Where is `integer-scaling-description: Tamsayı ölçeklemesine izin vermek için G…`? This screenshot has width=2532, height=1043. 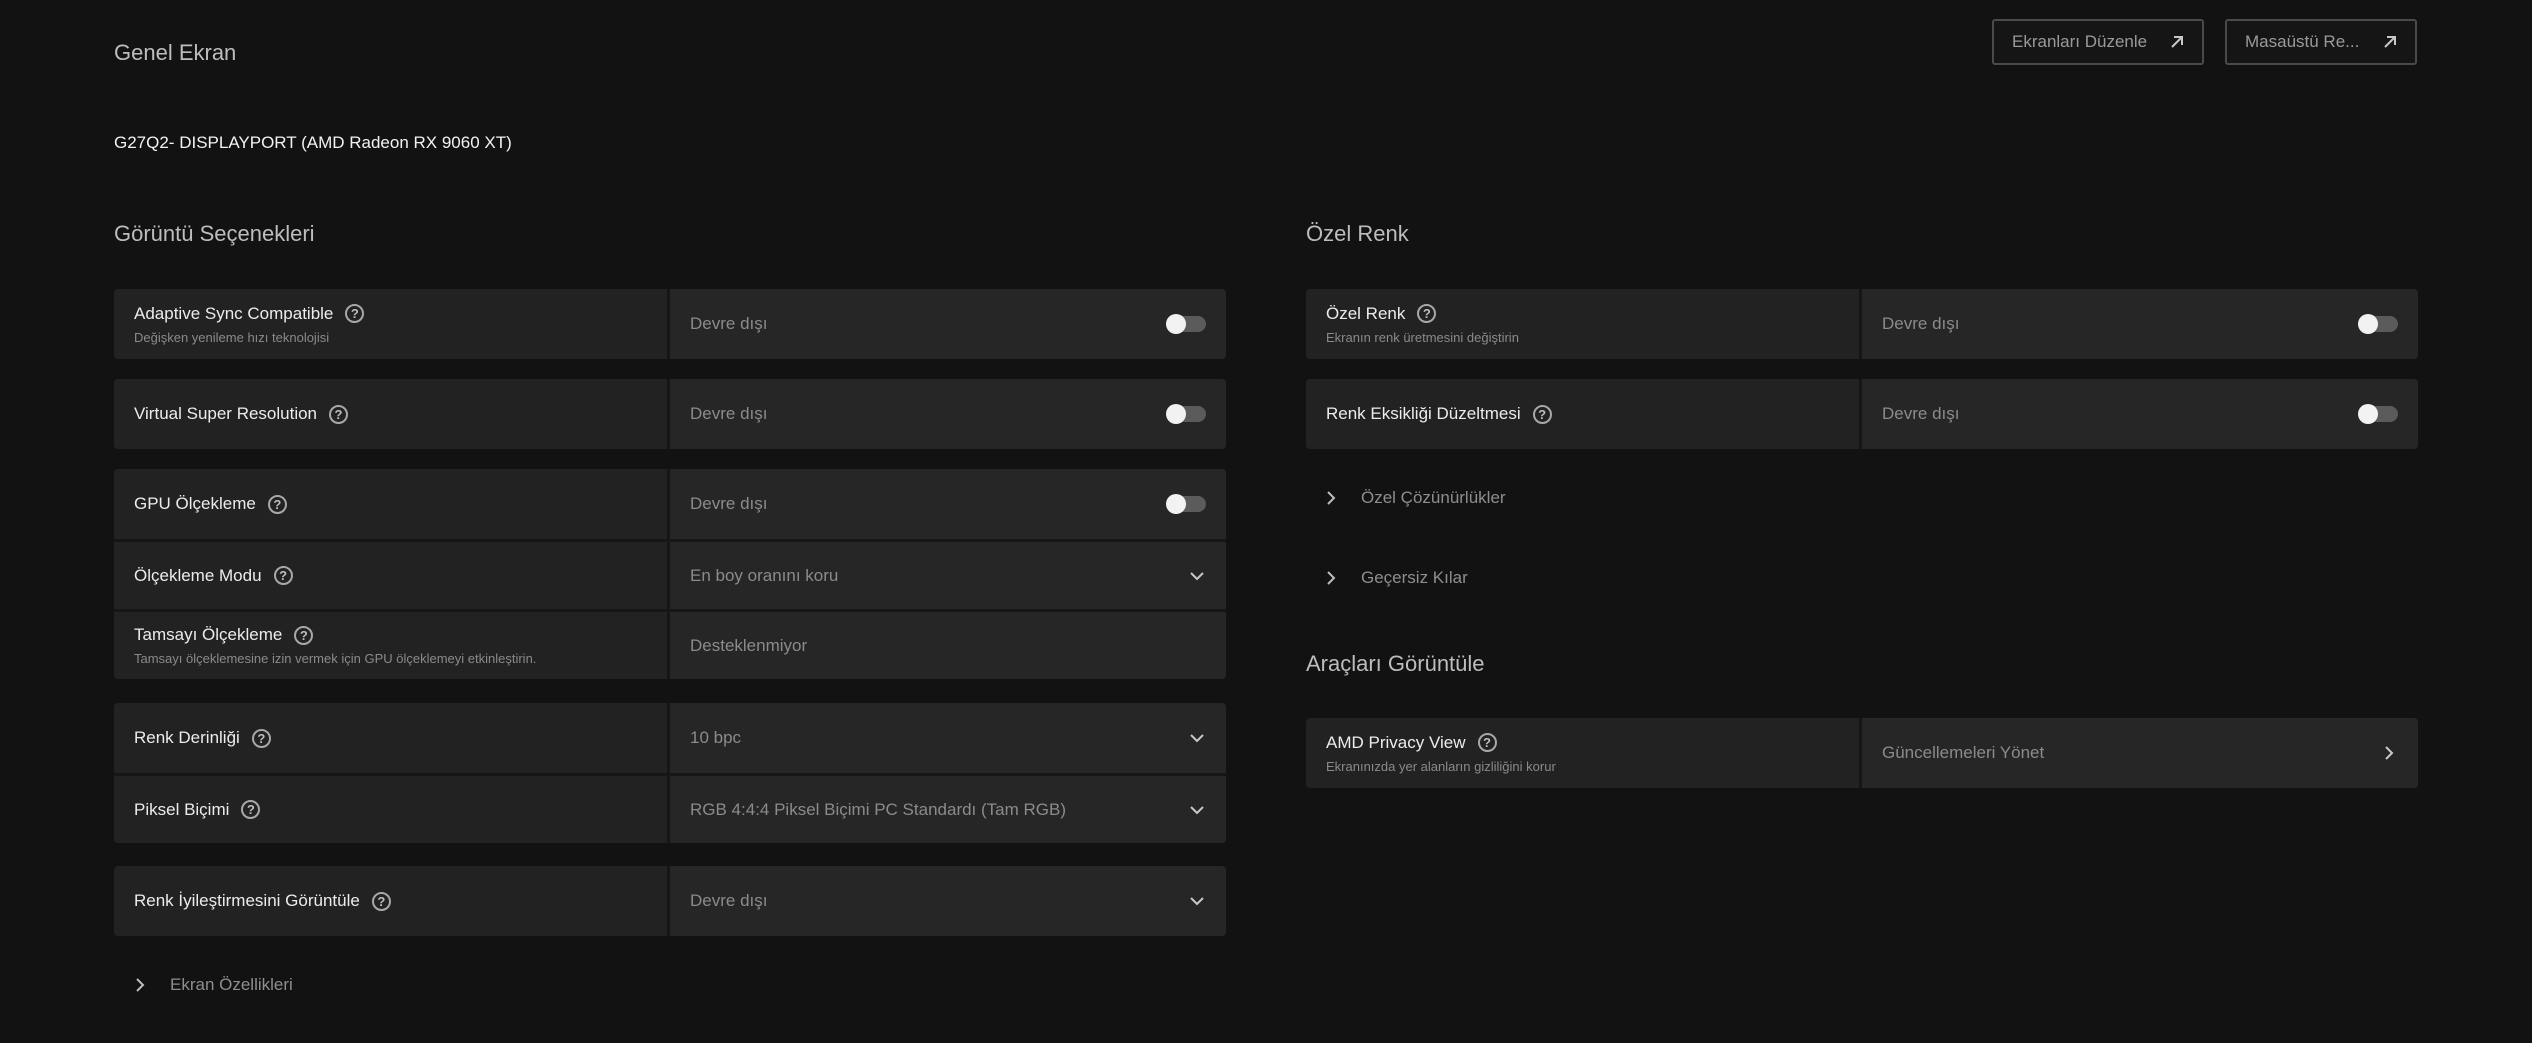 integer-scaling-description: Tamsayı ölçeklemesine izin vermek için G… is located at coordinates (335, 658).